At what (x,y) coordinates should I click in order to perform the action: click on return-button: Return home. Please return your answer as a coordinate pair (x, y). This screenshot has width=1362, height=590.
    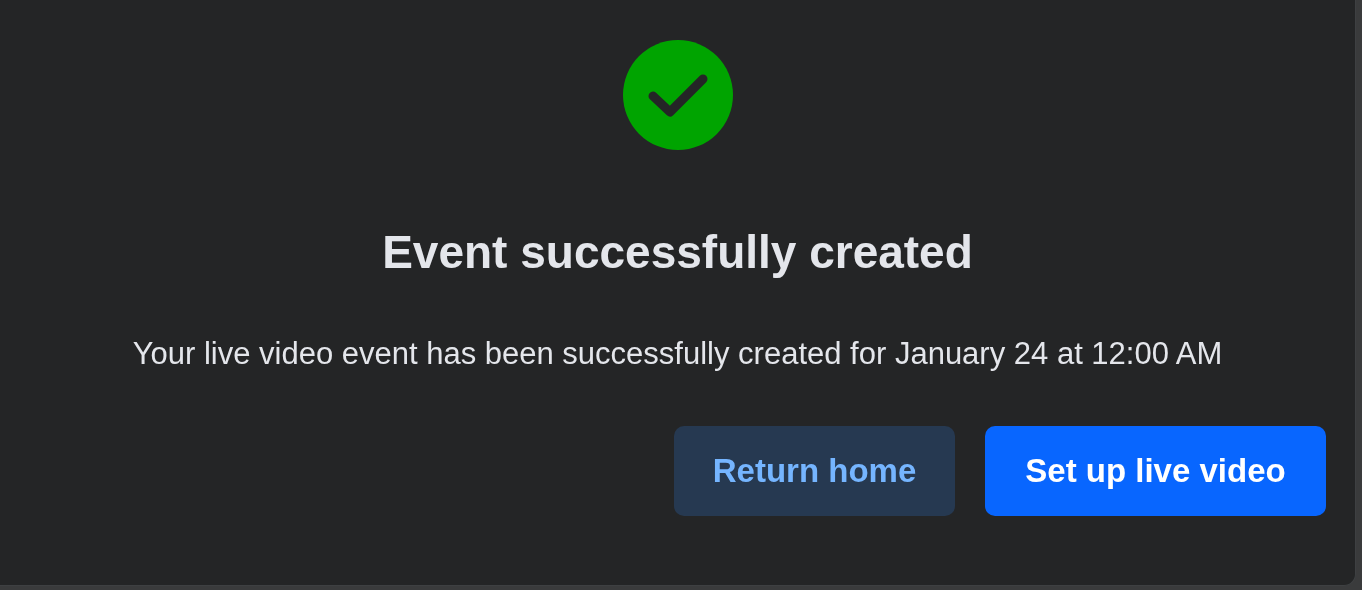
    Looking at the image, I should click on (814, 471).